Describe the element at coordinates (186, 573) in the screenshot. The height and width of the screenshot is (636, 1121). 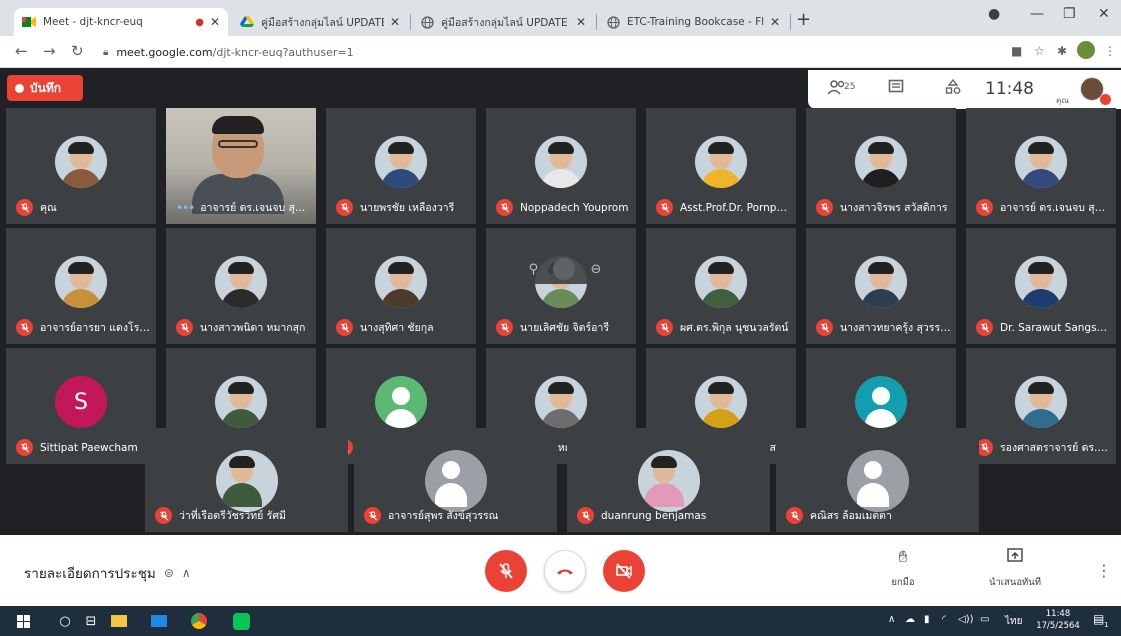
I see `chevron-up-icon: ∧` at that location.